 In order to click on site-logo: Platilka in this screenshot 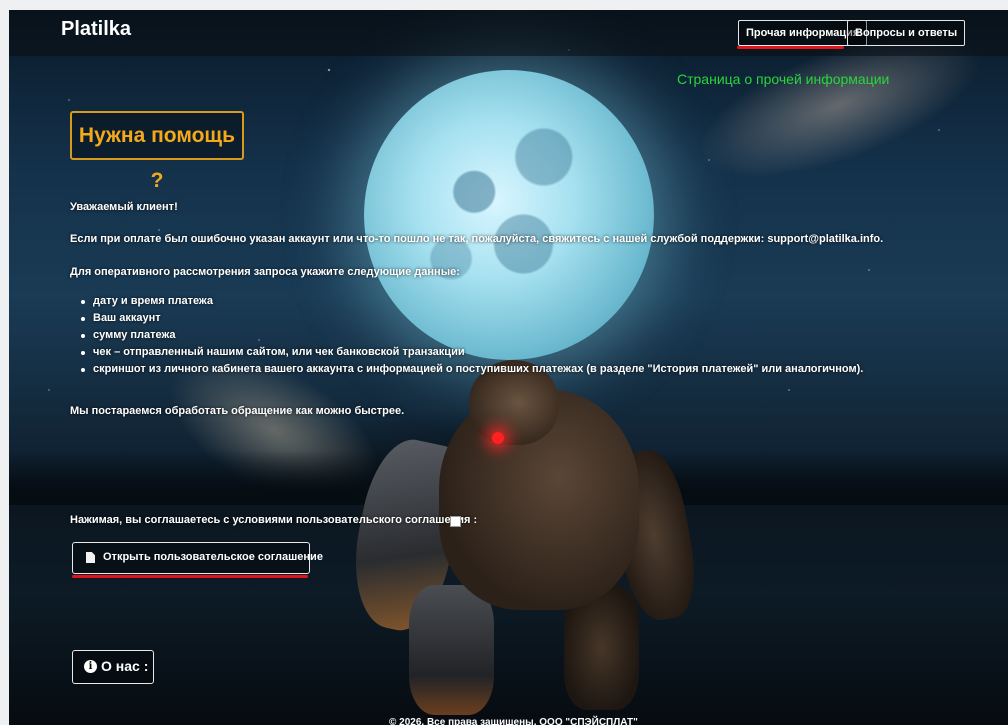, I will do `click(96, 29)`.